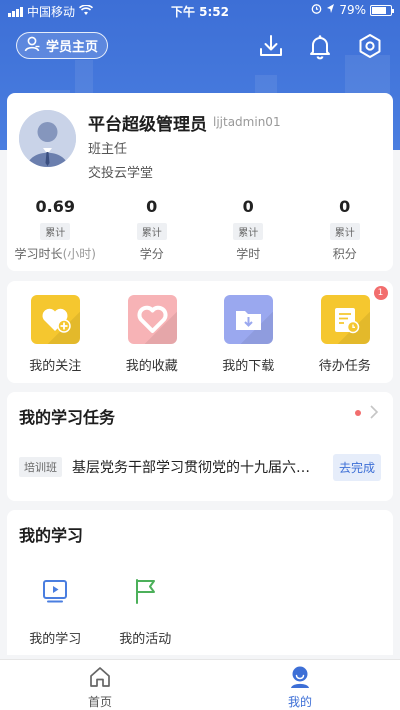  I want to click on tab-bar: 首页 我的, so click(200, 684).